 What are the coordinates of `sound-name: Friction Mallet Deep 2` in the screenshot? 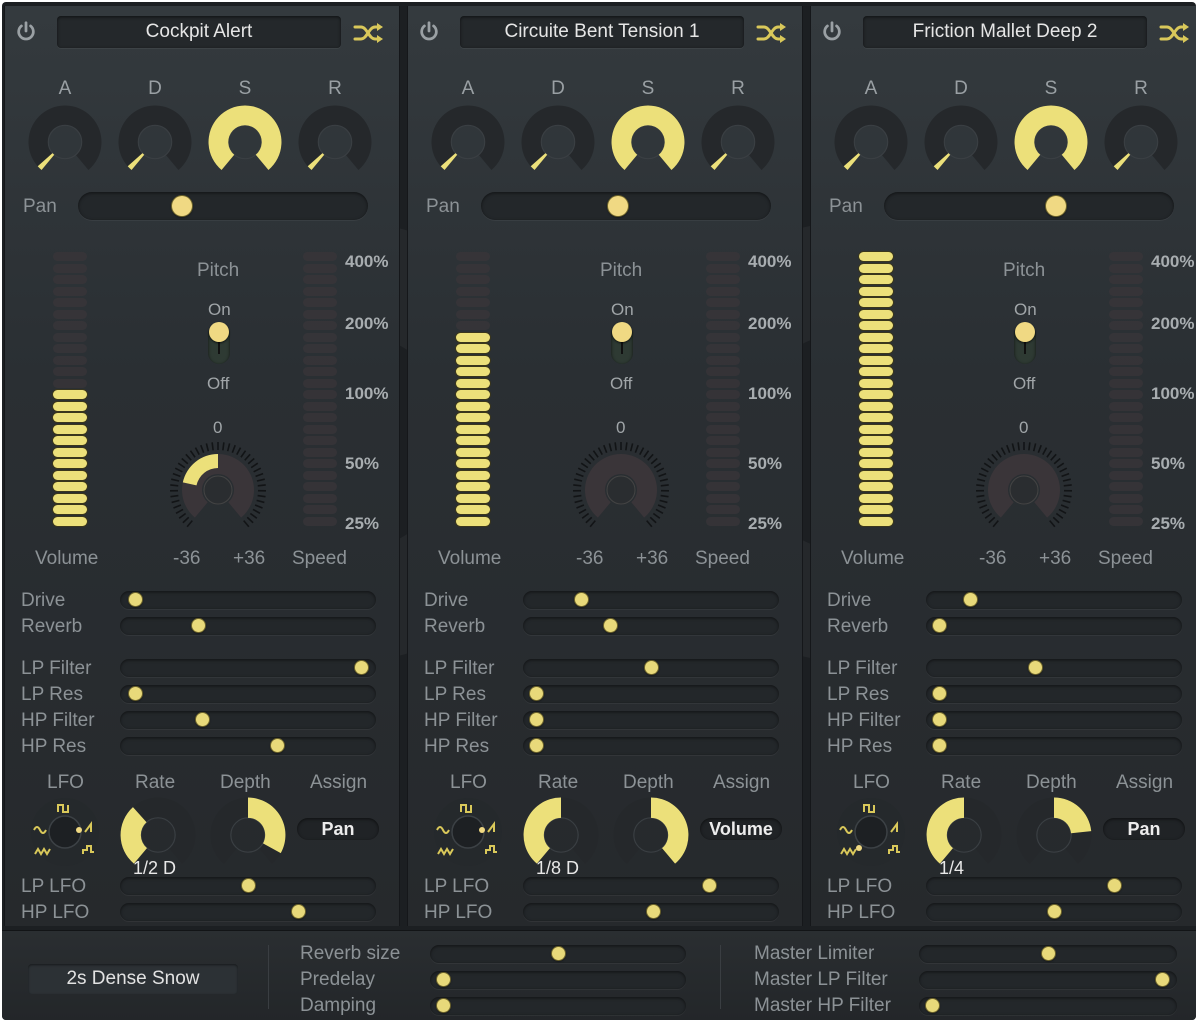 It's located at (1005, 32).